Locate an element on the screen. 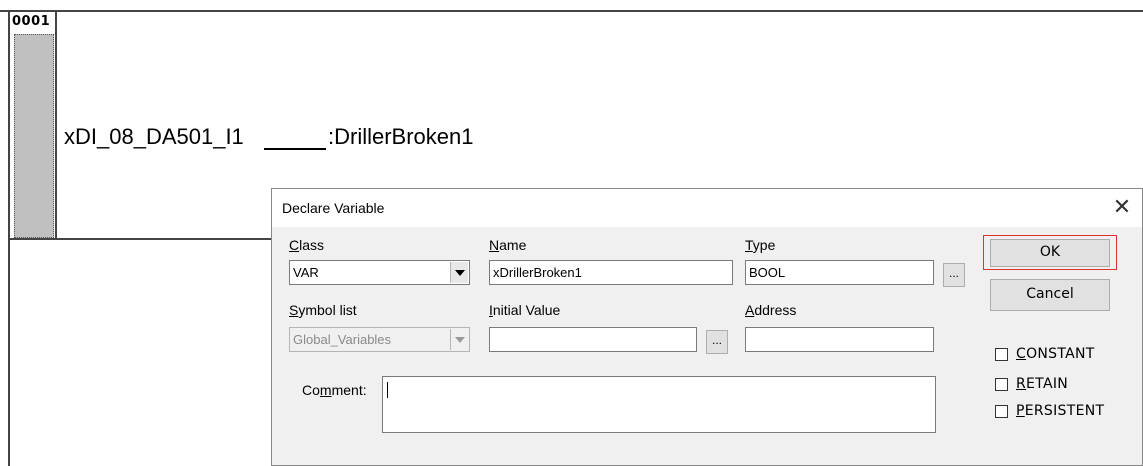  class-label-accel: C is located at coordinates (294, 245).